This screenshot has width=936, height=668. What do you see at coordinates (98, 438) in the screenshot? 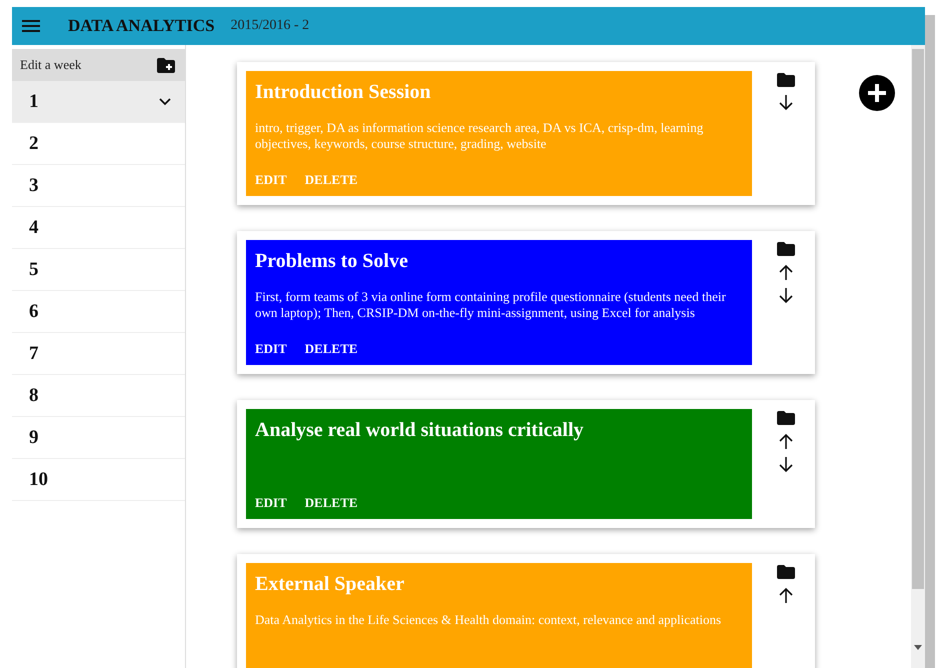
I see `week-item: 9` at bounding box center [98, 438].